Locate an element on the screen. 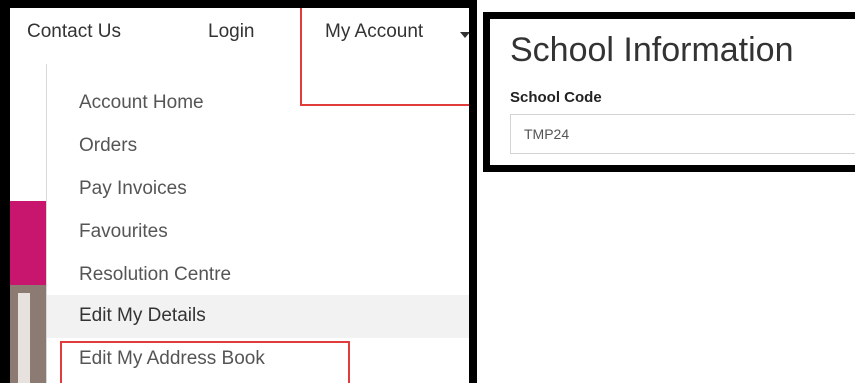 The image size is (855, 383). school-code-input is located at coordinates (682, 134).